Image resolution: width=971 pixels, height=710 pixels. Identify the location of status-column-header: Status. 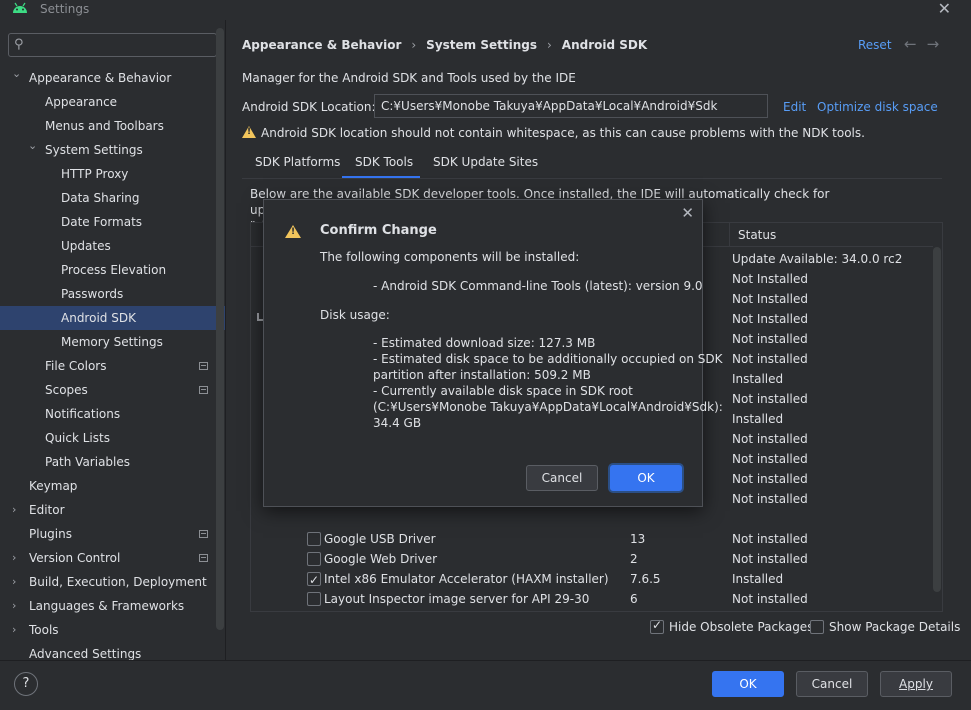
(831, 235).